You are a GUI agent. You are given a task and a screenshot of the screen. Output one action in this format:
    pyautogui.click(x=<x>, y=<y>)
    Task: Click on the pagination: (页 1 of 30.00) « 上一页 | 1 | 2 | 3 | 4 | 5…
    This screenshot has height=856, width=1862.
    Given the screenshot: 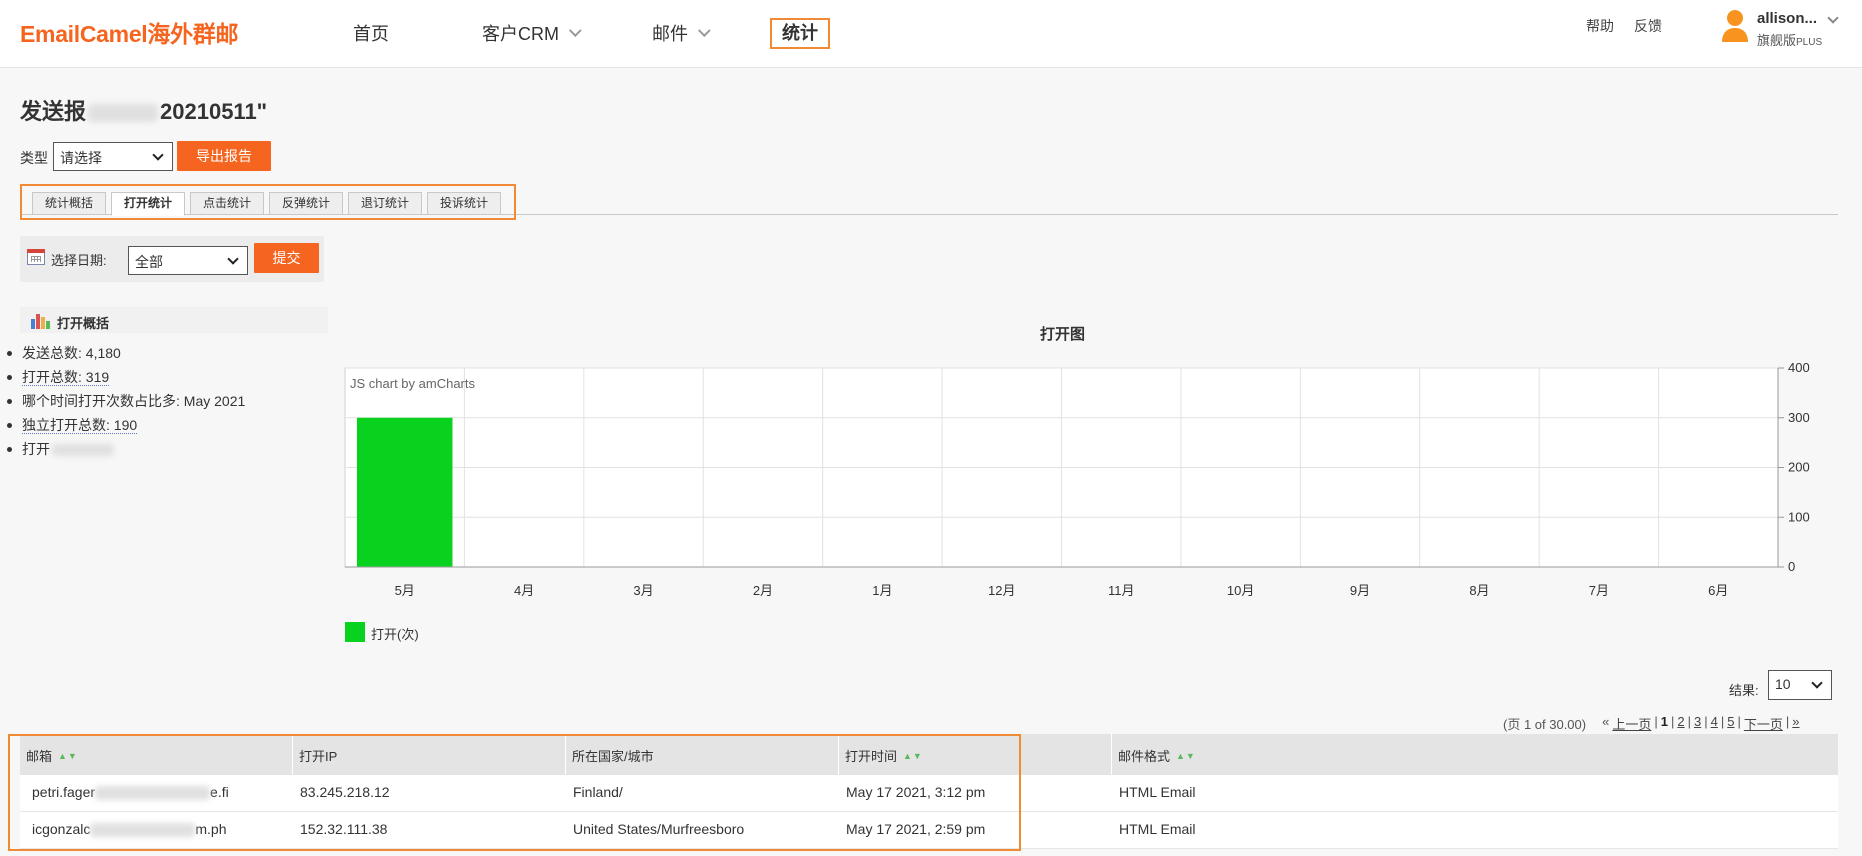 What is the action you would take?
    pyautogui.click(x=1651, y=723)
    